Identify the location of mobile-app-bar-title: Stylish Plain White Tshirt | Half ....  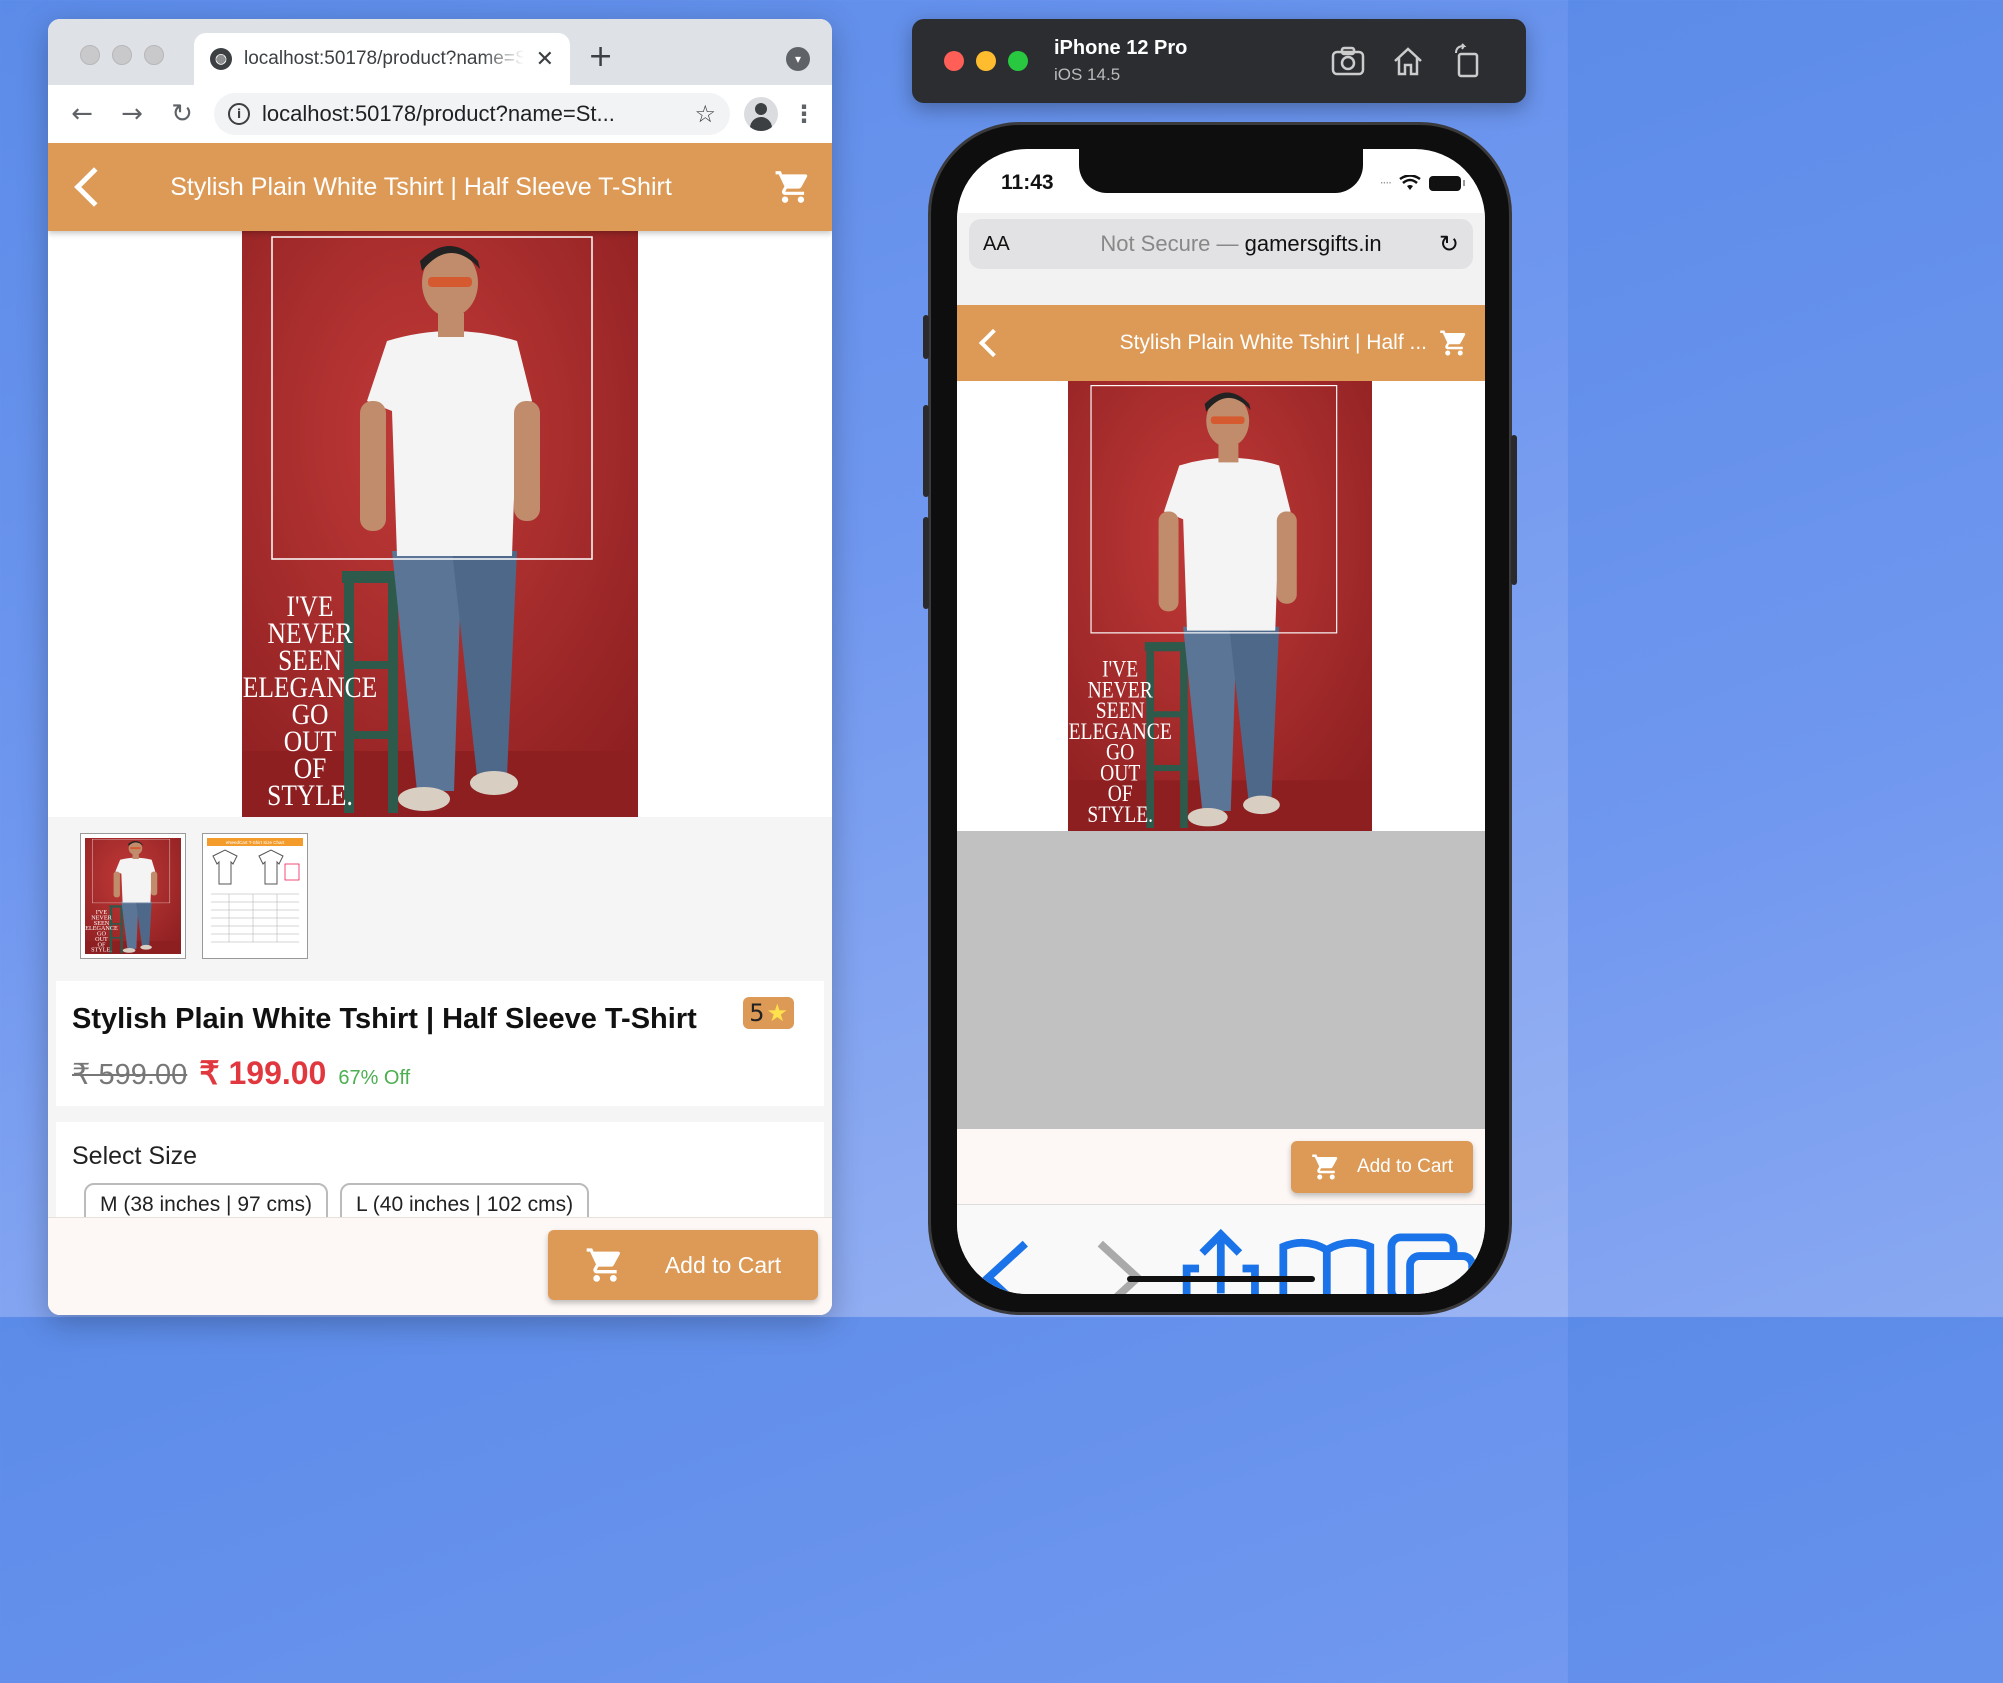
(1273, 342).